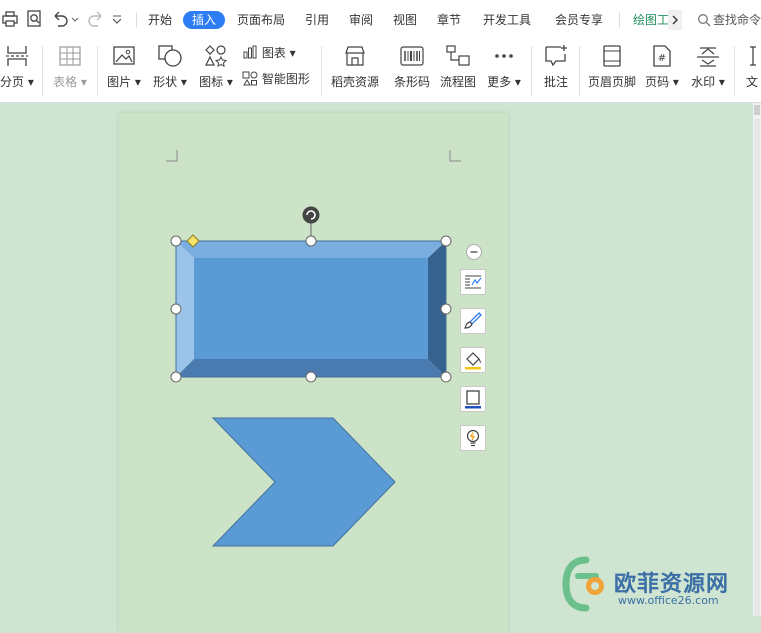 The image size is (761, 633). What do you see at coordinates (752, 82) in the screenshot?
I see `text-box-label: 文` at bounding box center [752, 82].